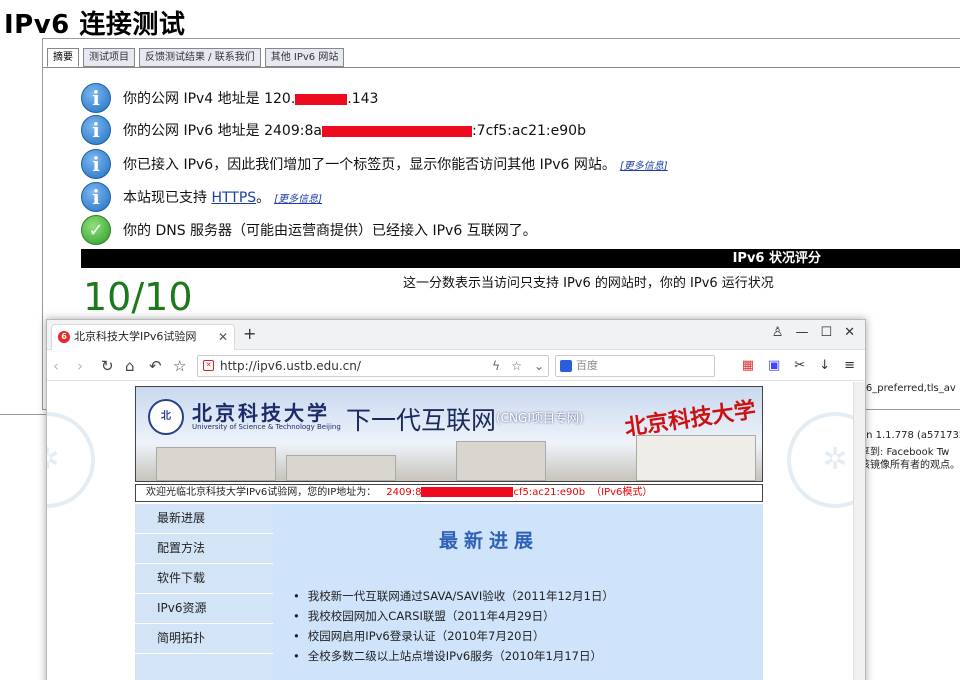 The height and width of the screenshot is (680, 960). What do you see at coordinates (813, 332) in the screenshot?
I see `window-controls: ♙ — ☐ ✕` at bounding box center [813, 332].